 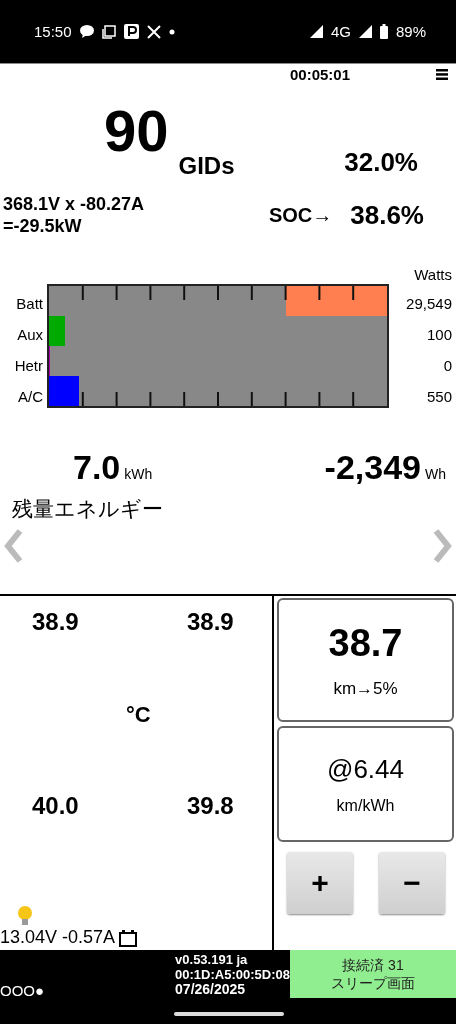 I want to click on plus-button: +, so click(x=320, y=883).